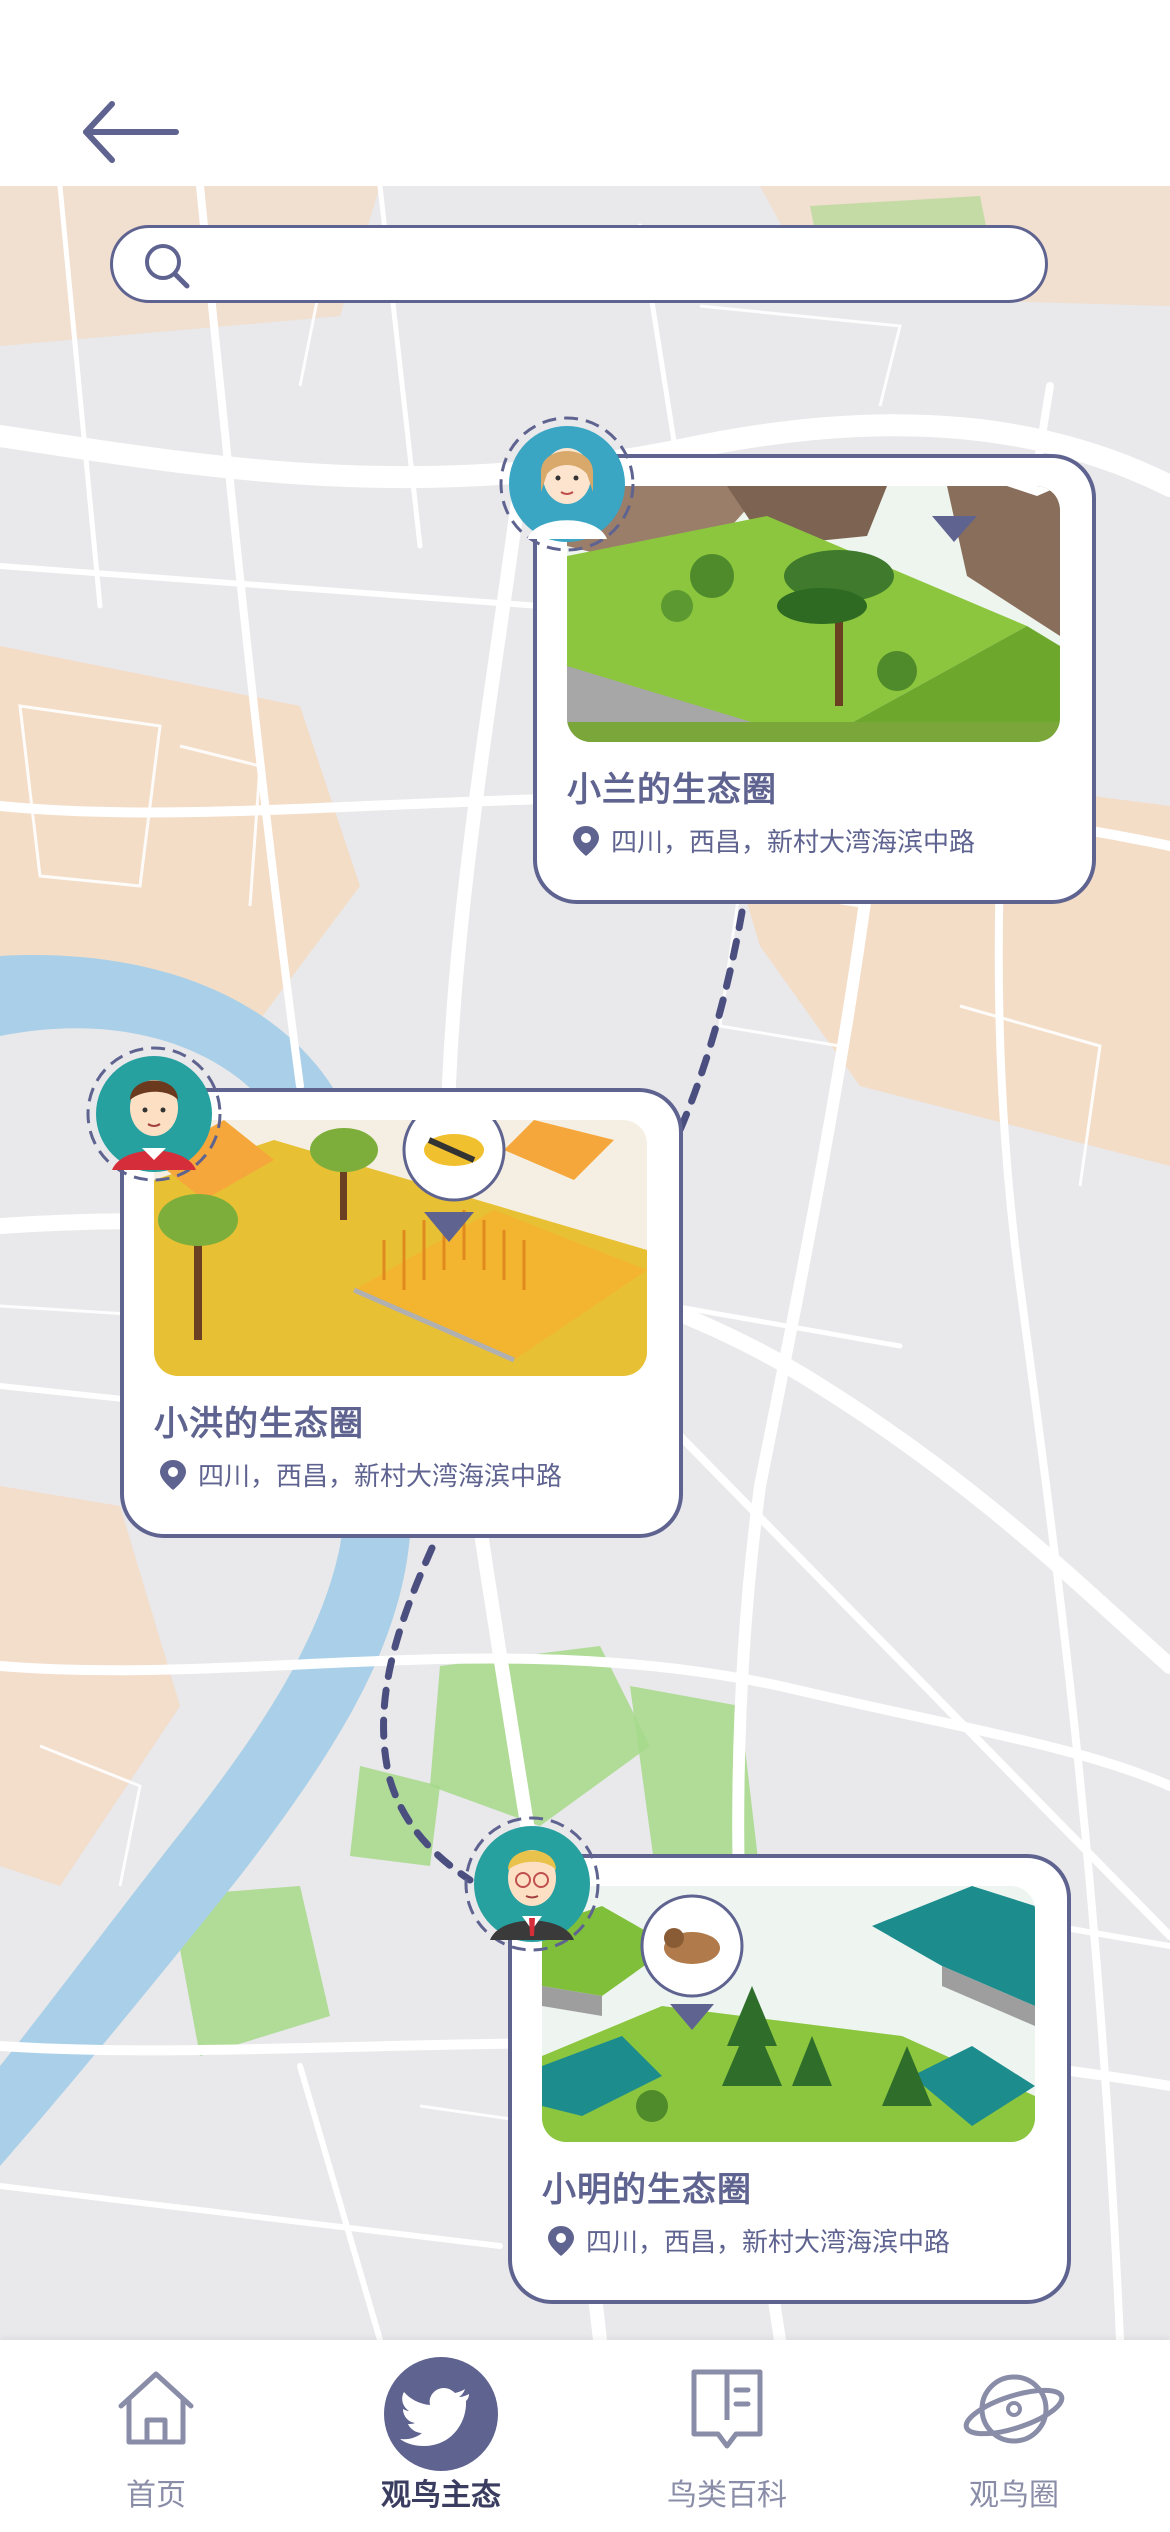 The image size is (1170, 2532). I want to click on tab-label: 首页, so click(156, 2495).